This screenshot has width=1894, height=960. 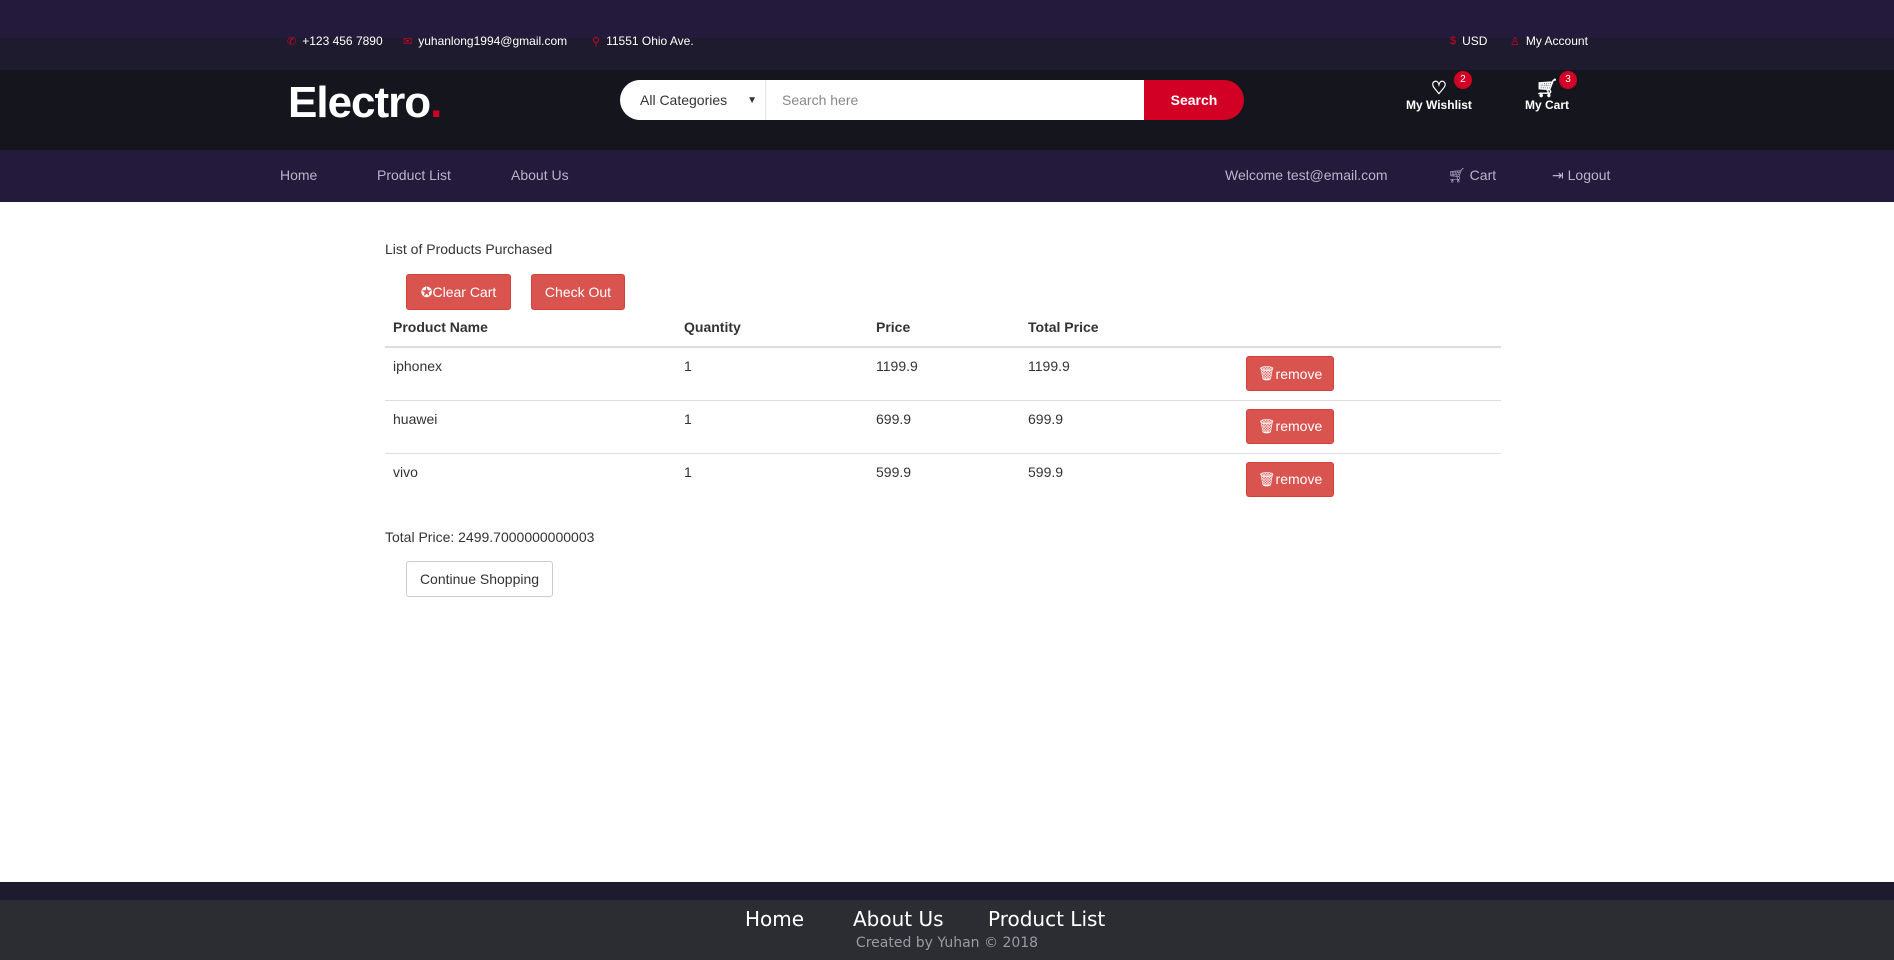 What do you see at coordinates (469, 249) in the screenshot?
I see `page-title: List of Products Purchased` at bounding box center [469, 249].